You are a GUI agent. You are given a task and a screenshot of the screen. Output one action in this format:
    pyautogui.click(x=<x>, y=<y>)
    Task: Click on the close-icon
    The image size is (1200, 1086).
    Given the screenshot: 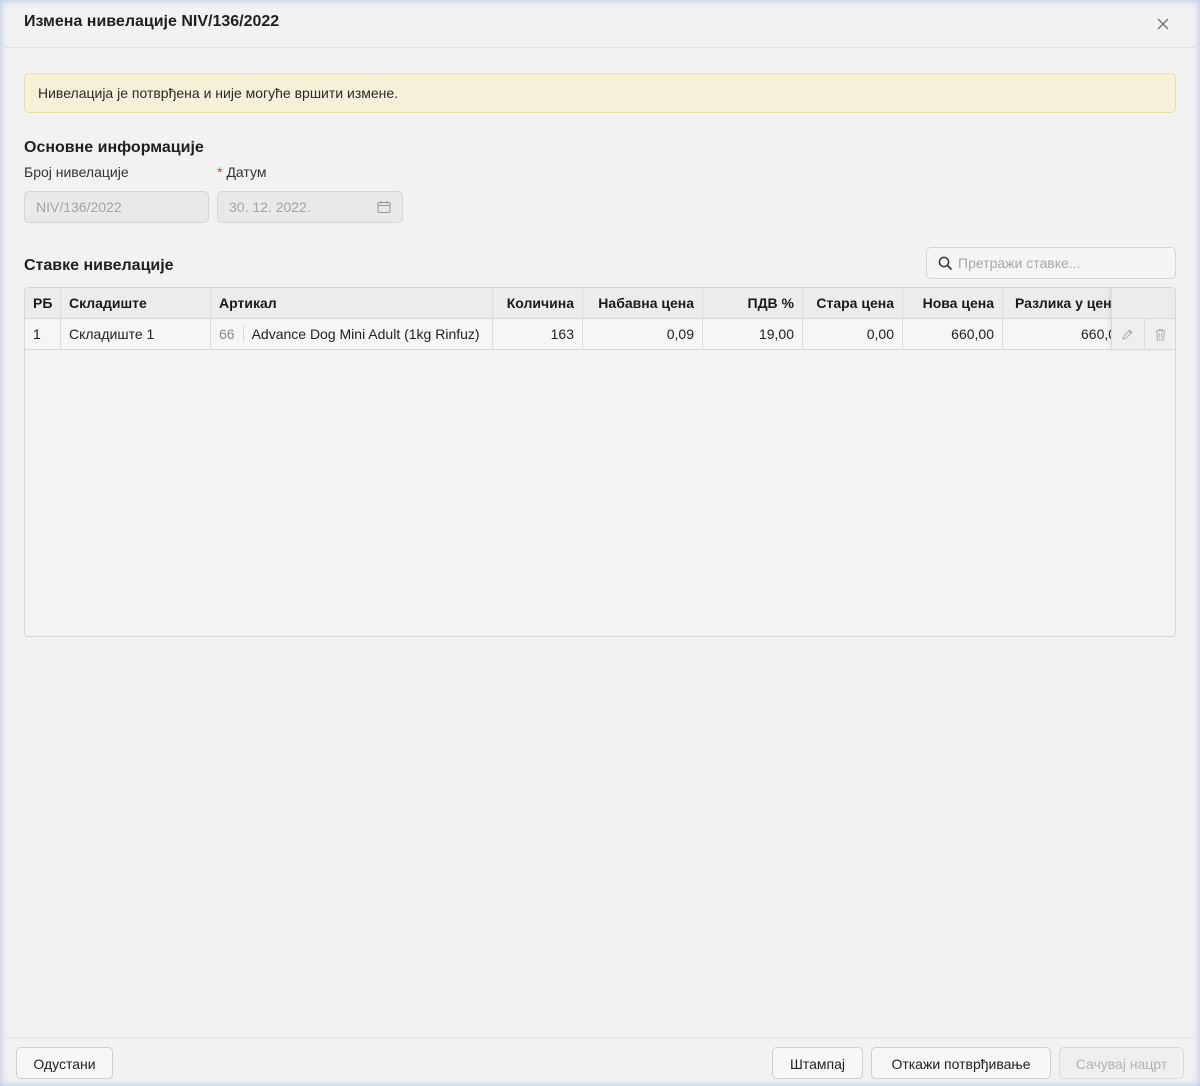 What is the action you would take?
    pyautogui.click(x=1163, y=24)
    